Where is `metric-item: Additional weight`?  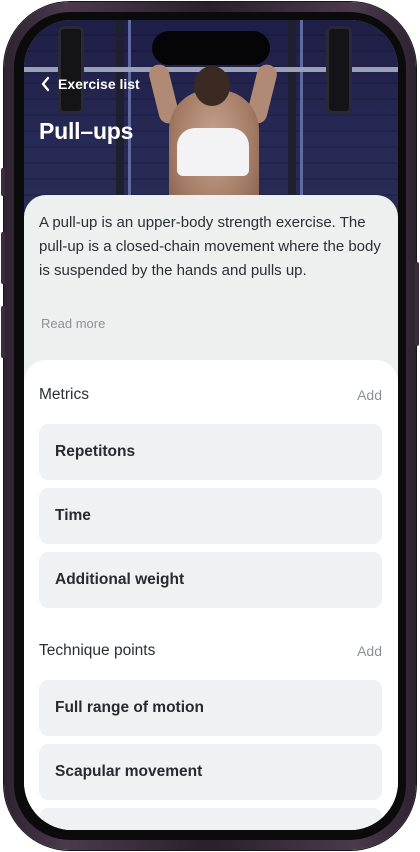
metric-item: Additional weight is located at coordinates (210, 580).